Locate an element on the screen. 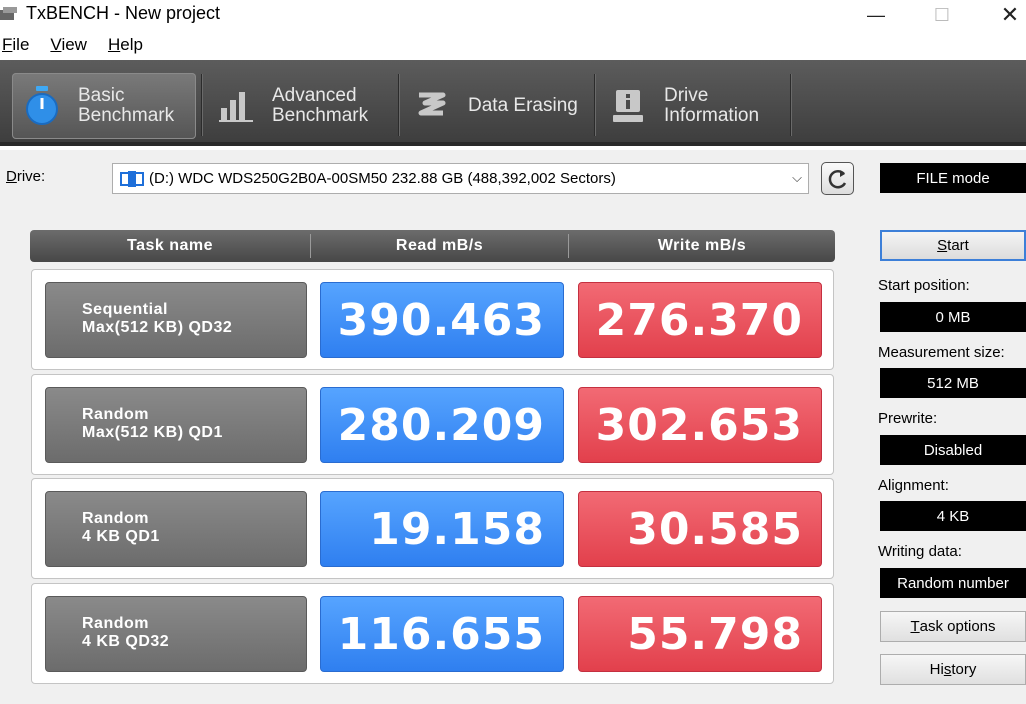 This screenshot has height=704, width=1026. app-icon is located at coordinates (8, 13).